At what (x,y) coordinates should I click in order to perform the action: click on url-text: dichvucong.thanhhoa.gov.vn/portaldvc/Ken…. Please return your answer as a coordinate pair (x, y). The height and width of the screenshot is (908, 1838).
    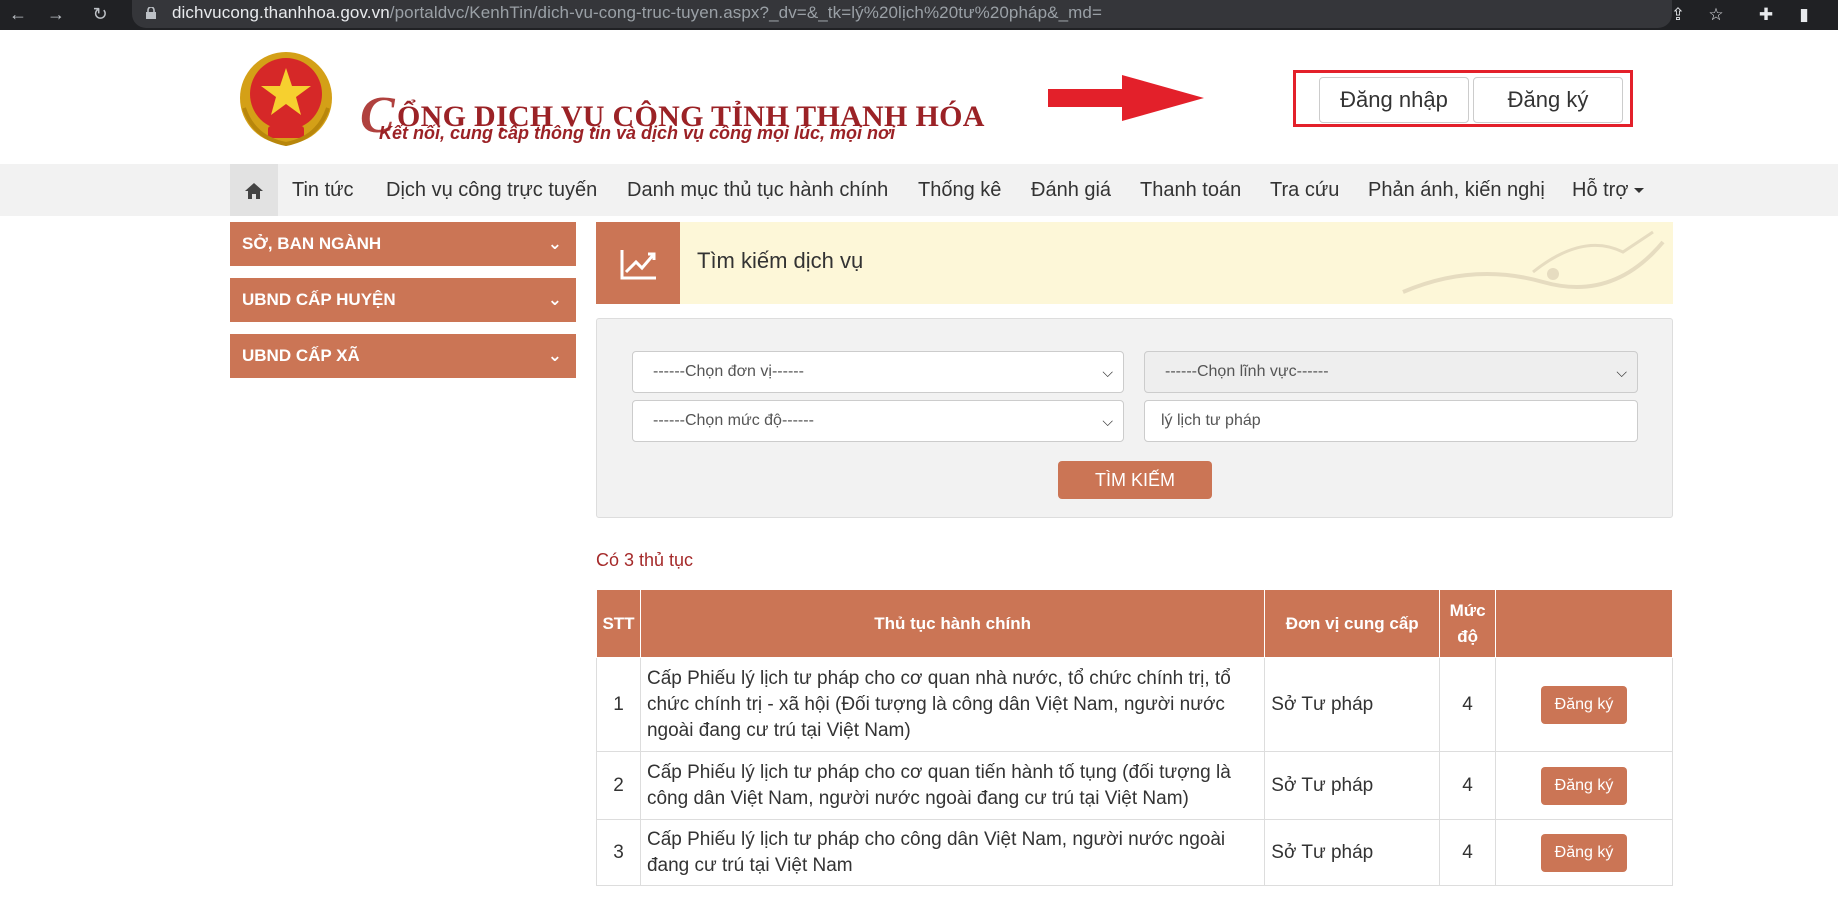
    Looking at the image, I should click on (637, 13).